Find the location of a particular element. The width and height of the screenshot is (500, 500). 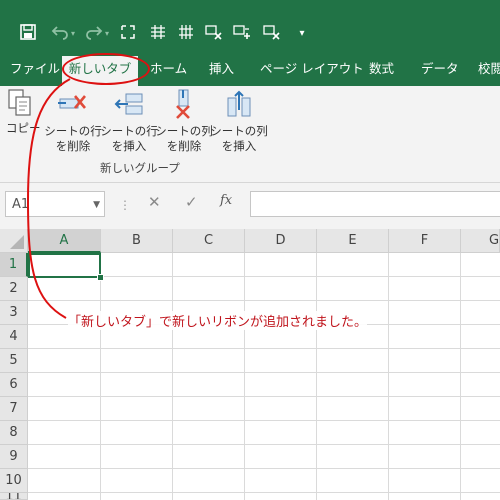

annotation-callout-text: 「新しいタブ」で新しいリボンが追加されました。 is located at coordinates (218, 320).